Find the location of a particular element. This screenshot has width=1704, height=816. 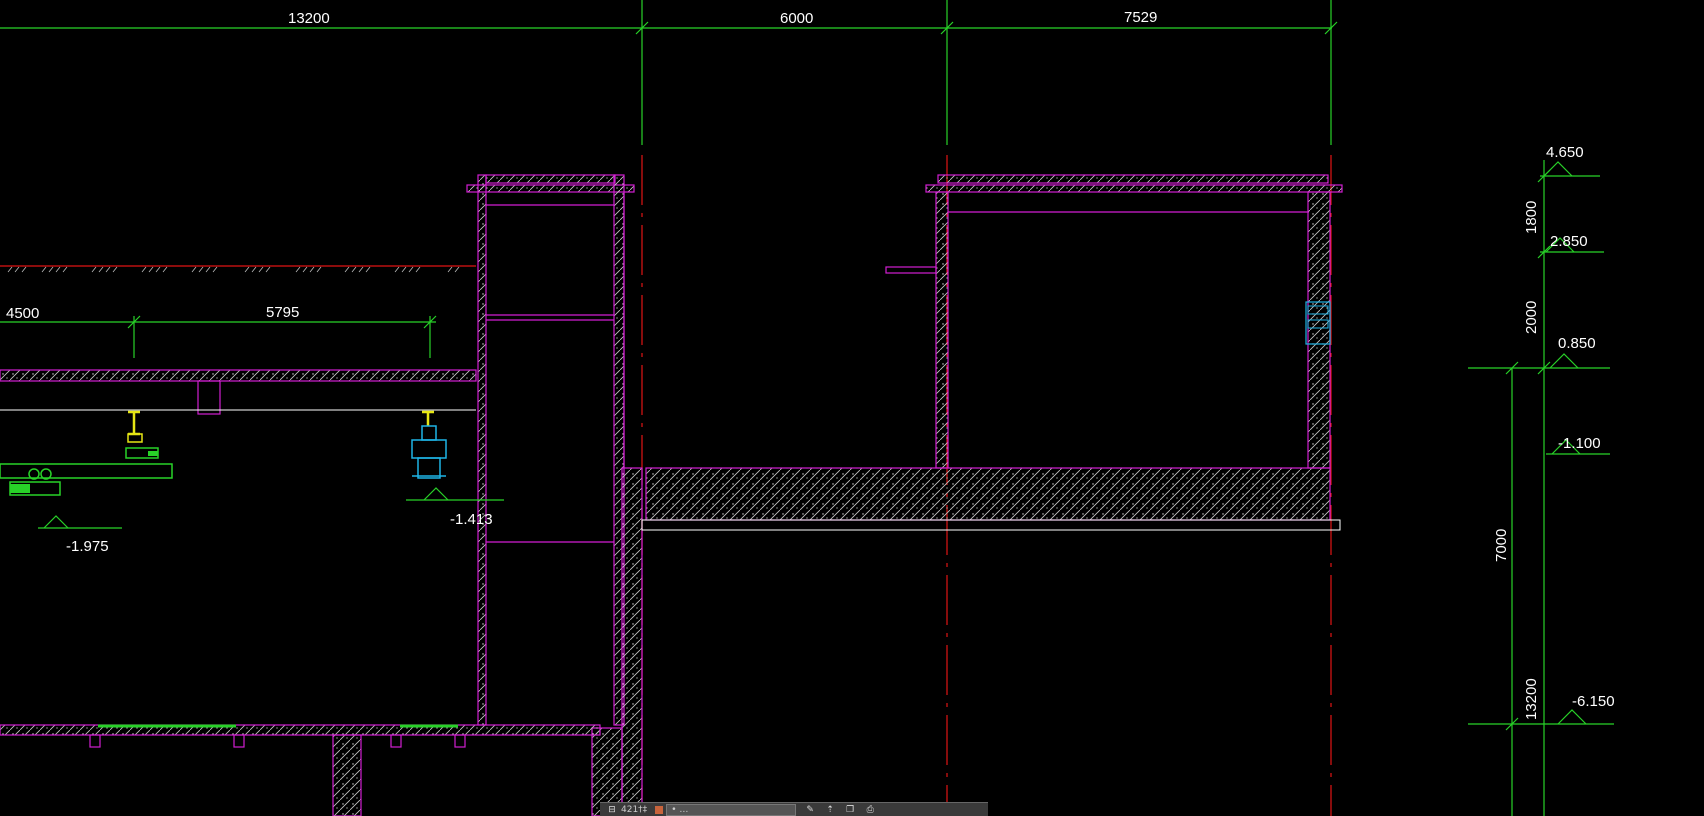

vdim-7000: 7000 is located at coordinates (1501, 545).